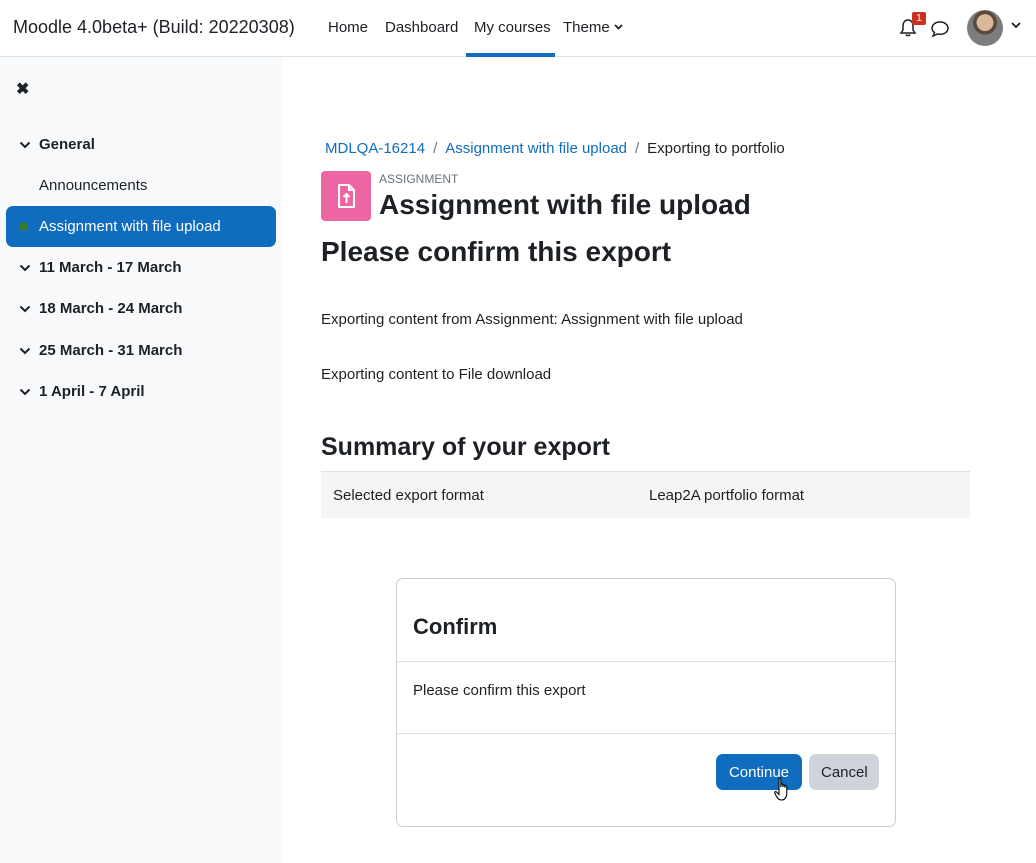 This screenshot has width=1036, height=863. Describe the element at coordinates (92, 391) in the screenshot. I see `section-label: 1 April - 7 April` at that location.